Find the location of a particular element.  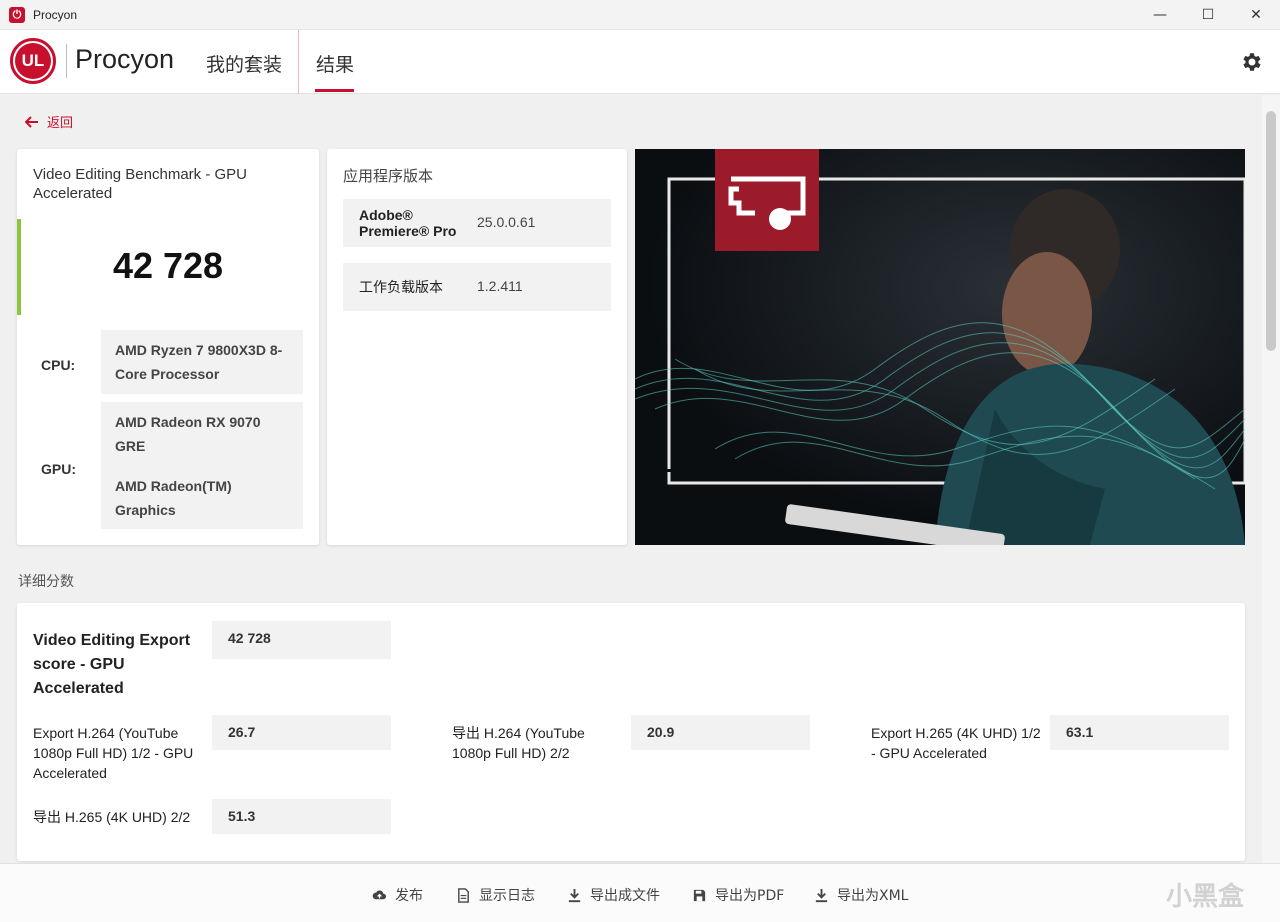

window-controls: — ☐ ✕ is located at coordinates (1208, 15).